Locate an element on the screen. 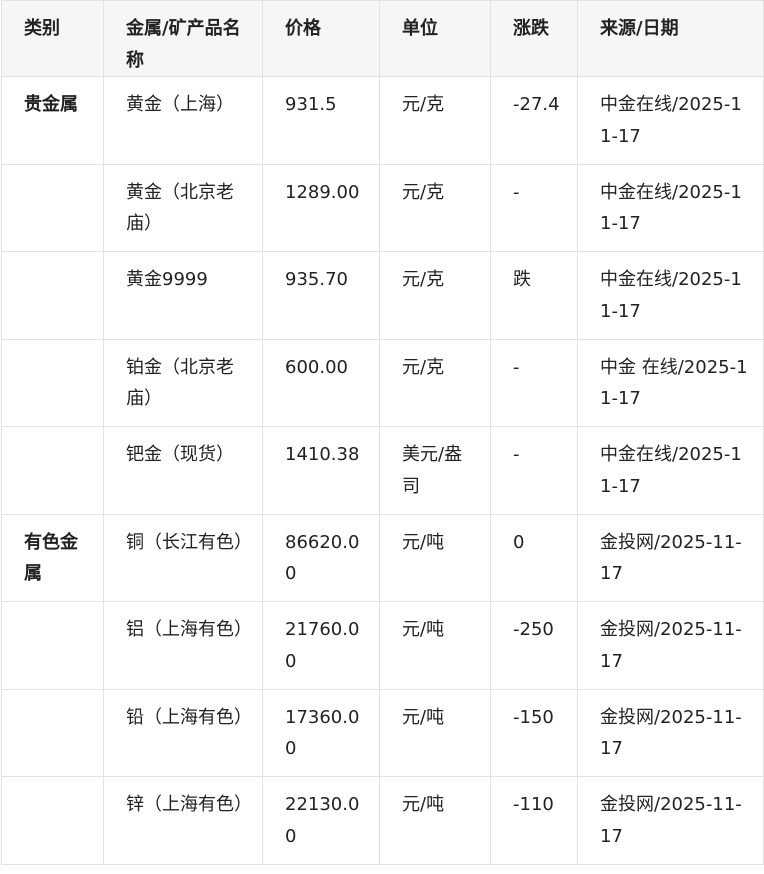  cell-name: 铝（上海有色） is located at coordinates (183, 645).